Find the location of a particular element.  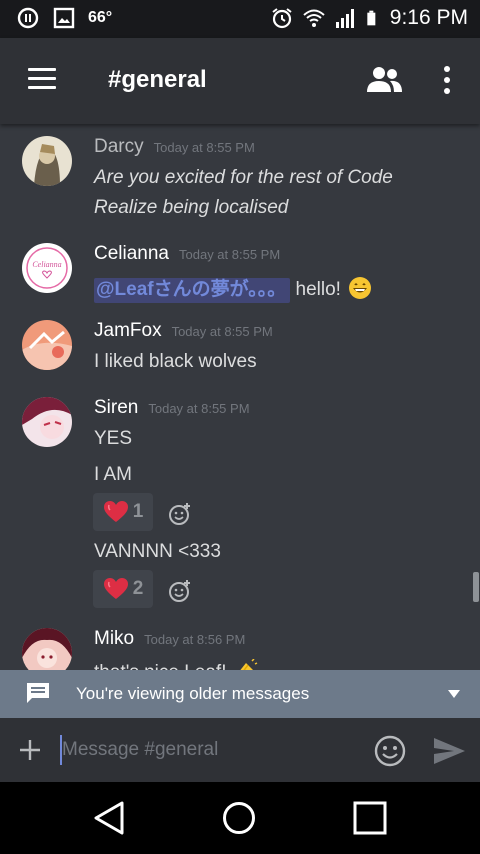

reaction-button: 1 is located at coordinates (123, 512).